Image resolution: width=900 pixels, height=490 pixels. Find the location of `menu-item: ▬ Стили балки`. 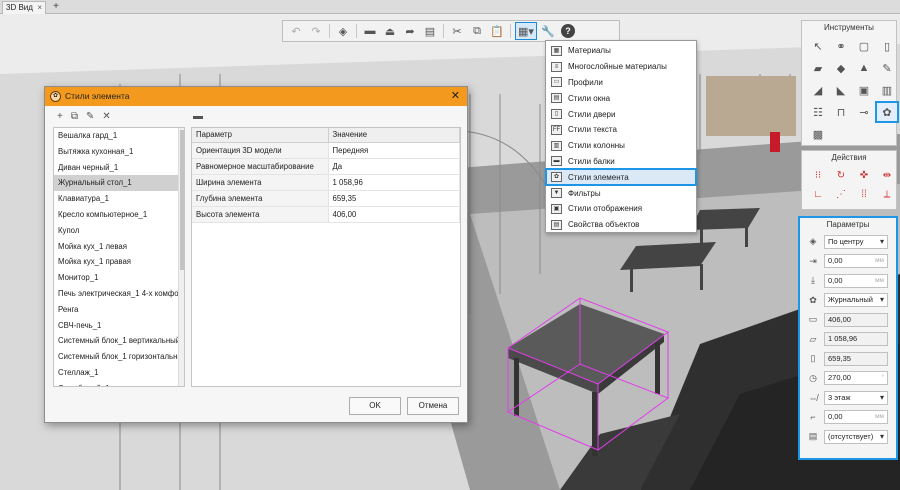

menu-item: ▬ Стили балки is located at coordinates (621, 162).